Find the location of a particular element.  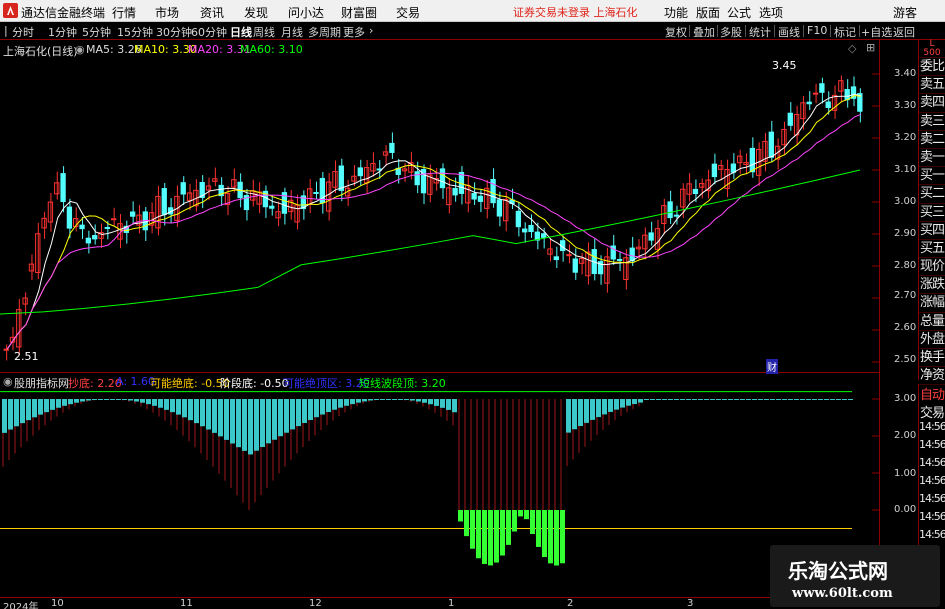

zoom-icon: ⊞ is located at coordinates (870, 47).